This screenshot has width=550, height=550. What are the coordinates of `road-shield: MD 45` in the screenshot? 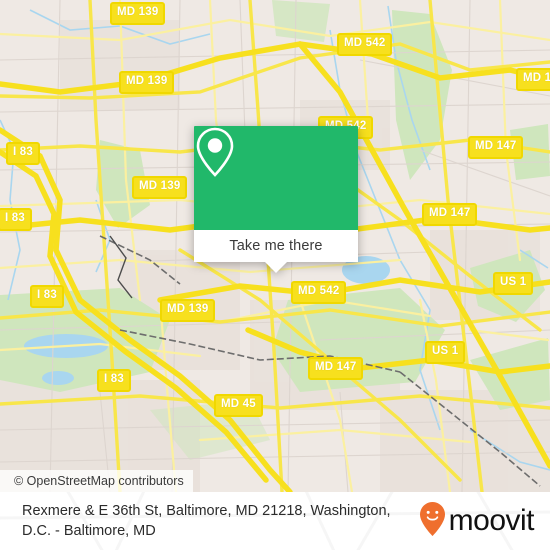 It's located at (238, 405).